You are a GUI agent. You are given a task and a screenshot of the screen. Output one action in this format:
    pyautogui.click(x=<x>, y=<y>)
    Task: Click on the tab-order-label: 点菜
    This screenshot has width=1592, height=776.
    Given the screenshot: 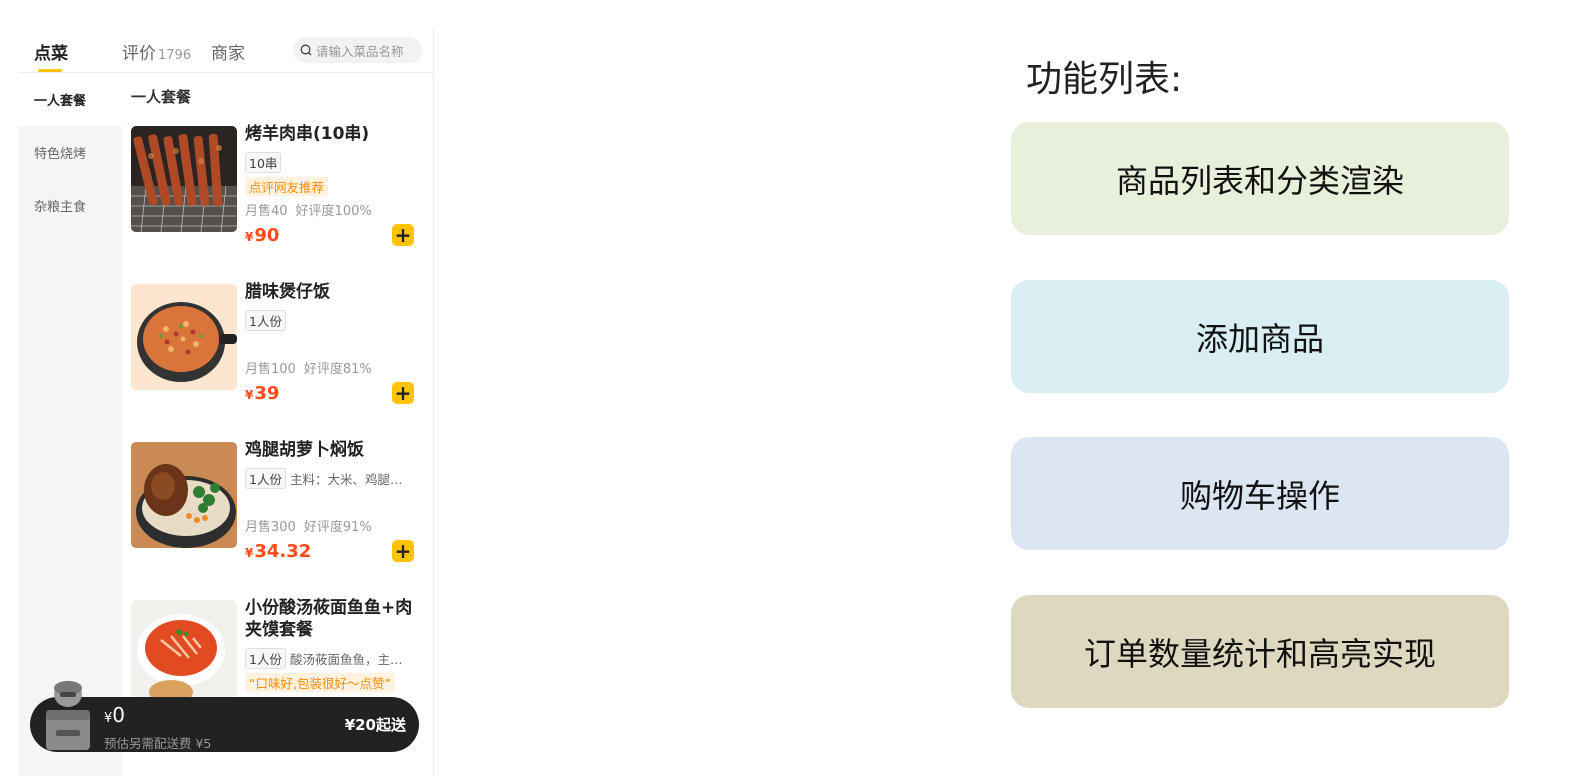 What is the action you would take?
    pyautogui.click(x=51, y=54)
    